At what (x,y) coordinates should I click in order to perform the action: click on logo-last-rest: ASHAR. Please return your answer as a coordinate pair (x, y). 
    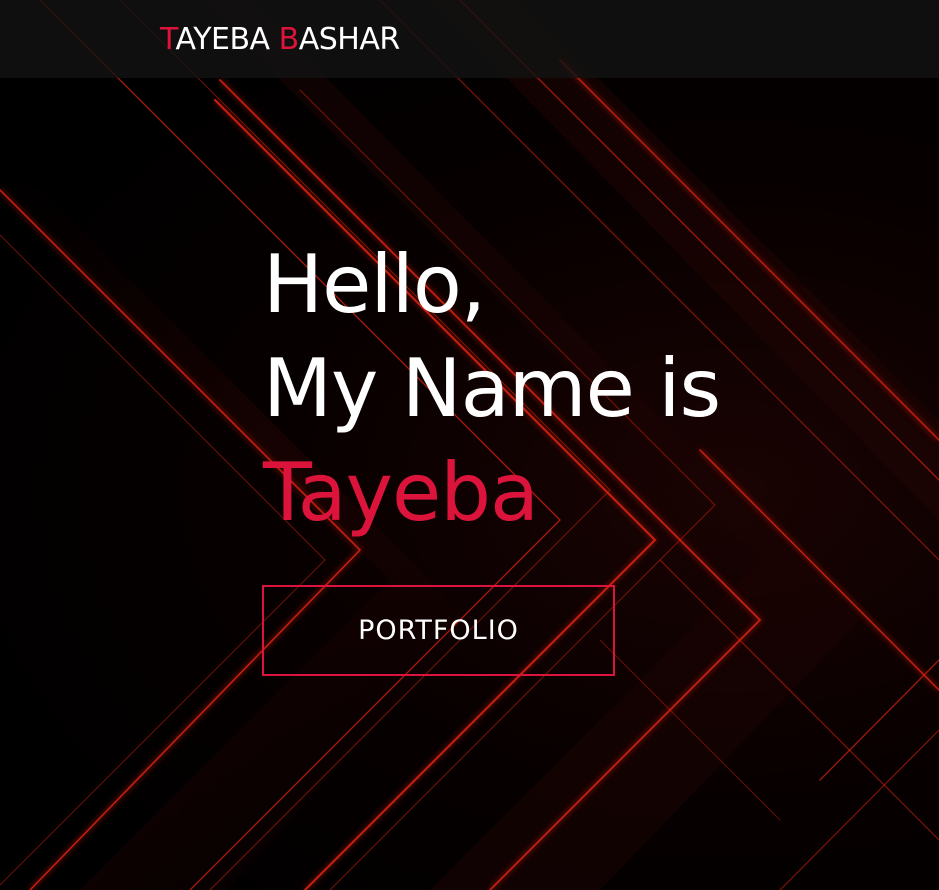
    Looking at the image, I should click on (349, 39).